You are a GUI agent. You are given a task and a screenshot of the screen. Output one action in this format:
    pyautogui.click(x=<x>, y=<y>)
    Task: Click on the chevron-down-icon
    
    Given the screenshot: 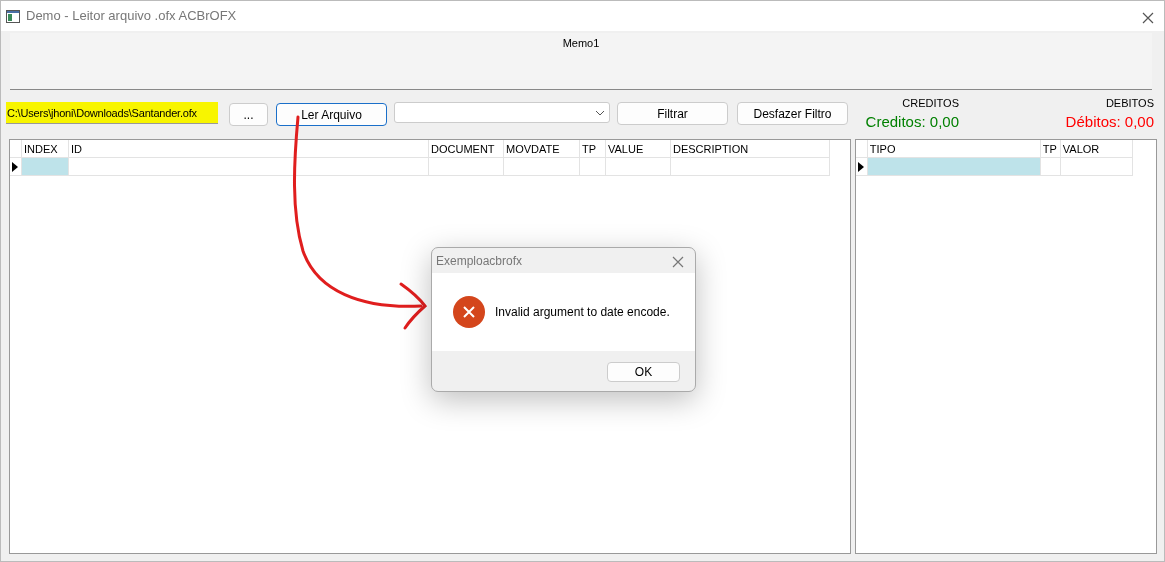 What is the action you would take?
    pyautogui.click(x=600, y=112)
    